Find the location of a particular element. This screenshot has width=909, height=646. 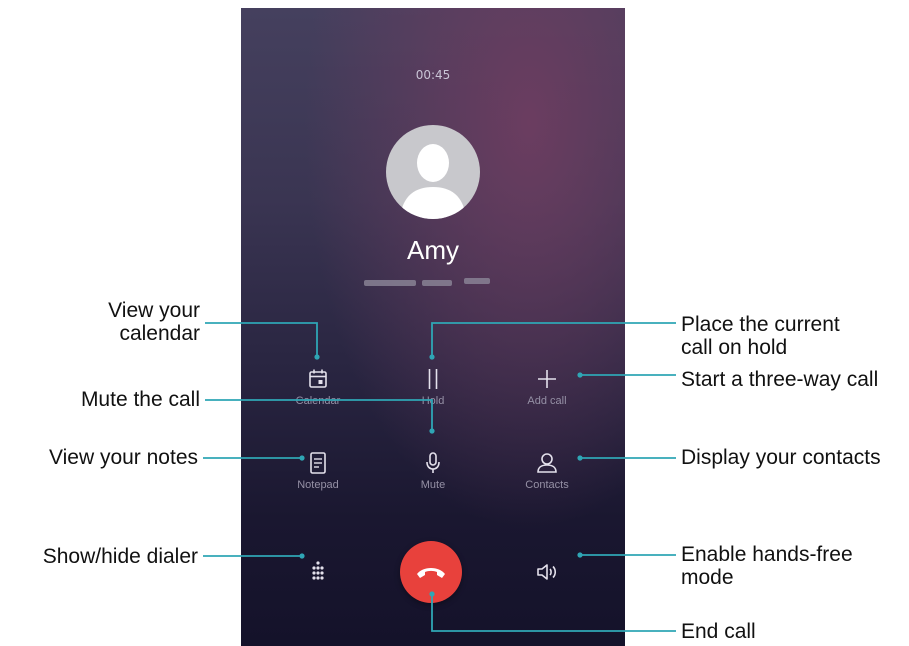

callout-place-hold-line2: call on hold is located at coordinates (734, 347).